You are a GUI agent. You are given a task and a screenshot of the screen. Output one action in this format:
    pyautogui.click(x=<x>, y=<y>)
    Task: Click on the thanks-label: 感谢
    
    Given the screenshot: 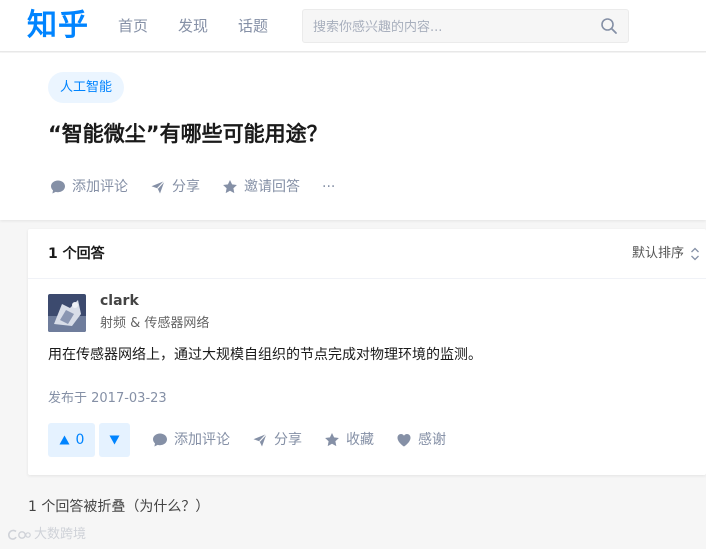 What is the action you would take?
    pyautogui.click(x=432, y=440)
    